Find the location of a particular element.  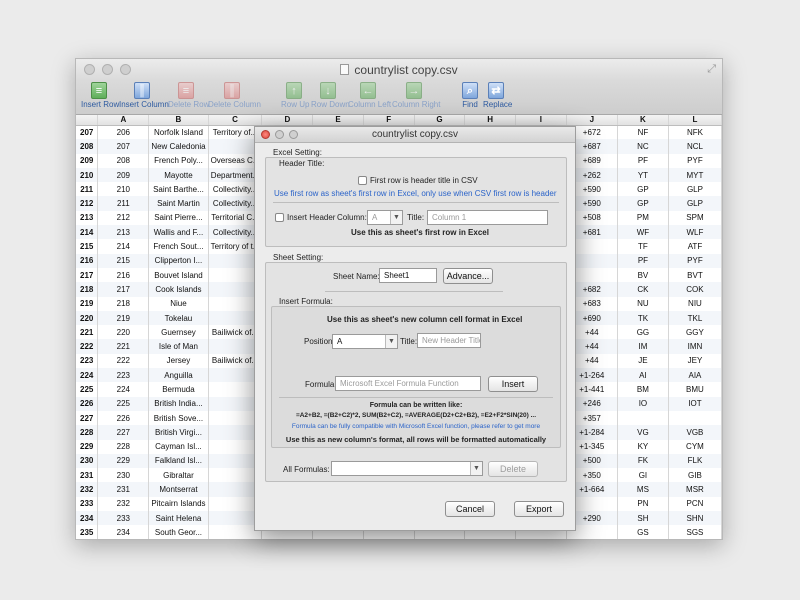

row-number: 222 is located at coordinates (87, 346).